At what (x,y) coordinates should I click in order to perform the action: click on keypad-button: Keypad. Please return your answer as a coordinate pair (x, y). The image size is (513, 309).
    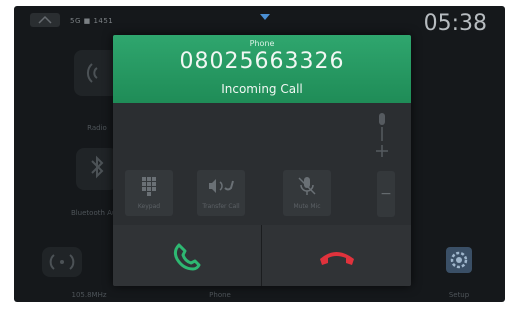
    Looking at the image, I should click on (149, 193).